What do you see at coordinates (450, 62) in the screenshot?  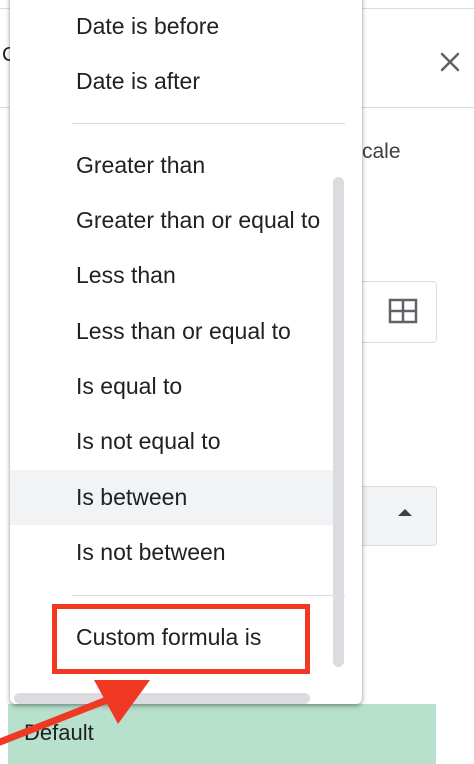 I see `close-icon` at bounding box center [450, 62].